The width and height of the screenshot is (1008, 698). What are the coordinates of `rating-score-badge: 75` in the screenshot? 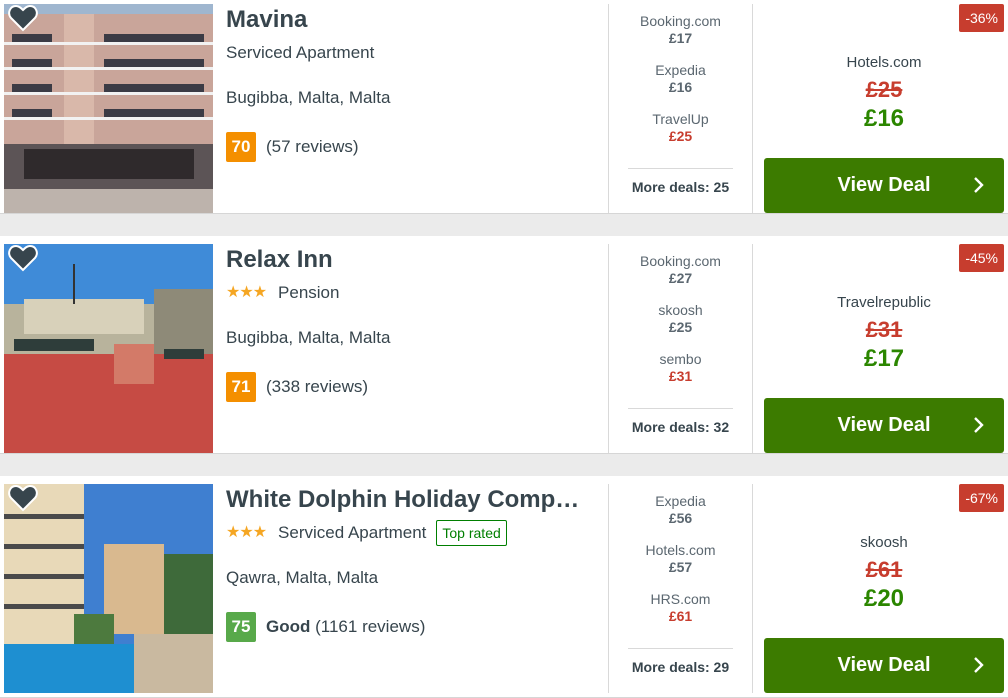 It's located at (241, 627).